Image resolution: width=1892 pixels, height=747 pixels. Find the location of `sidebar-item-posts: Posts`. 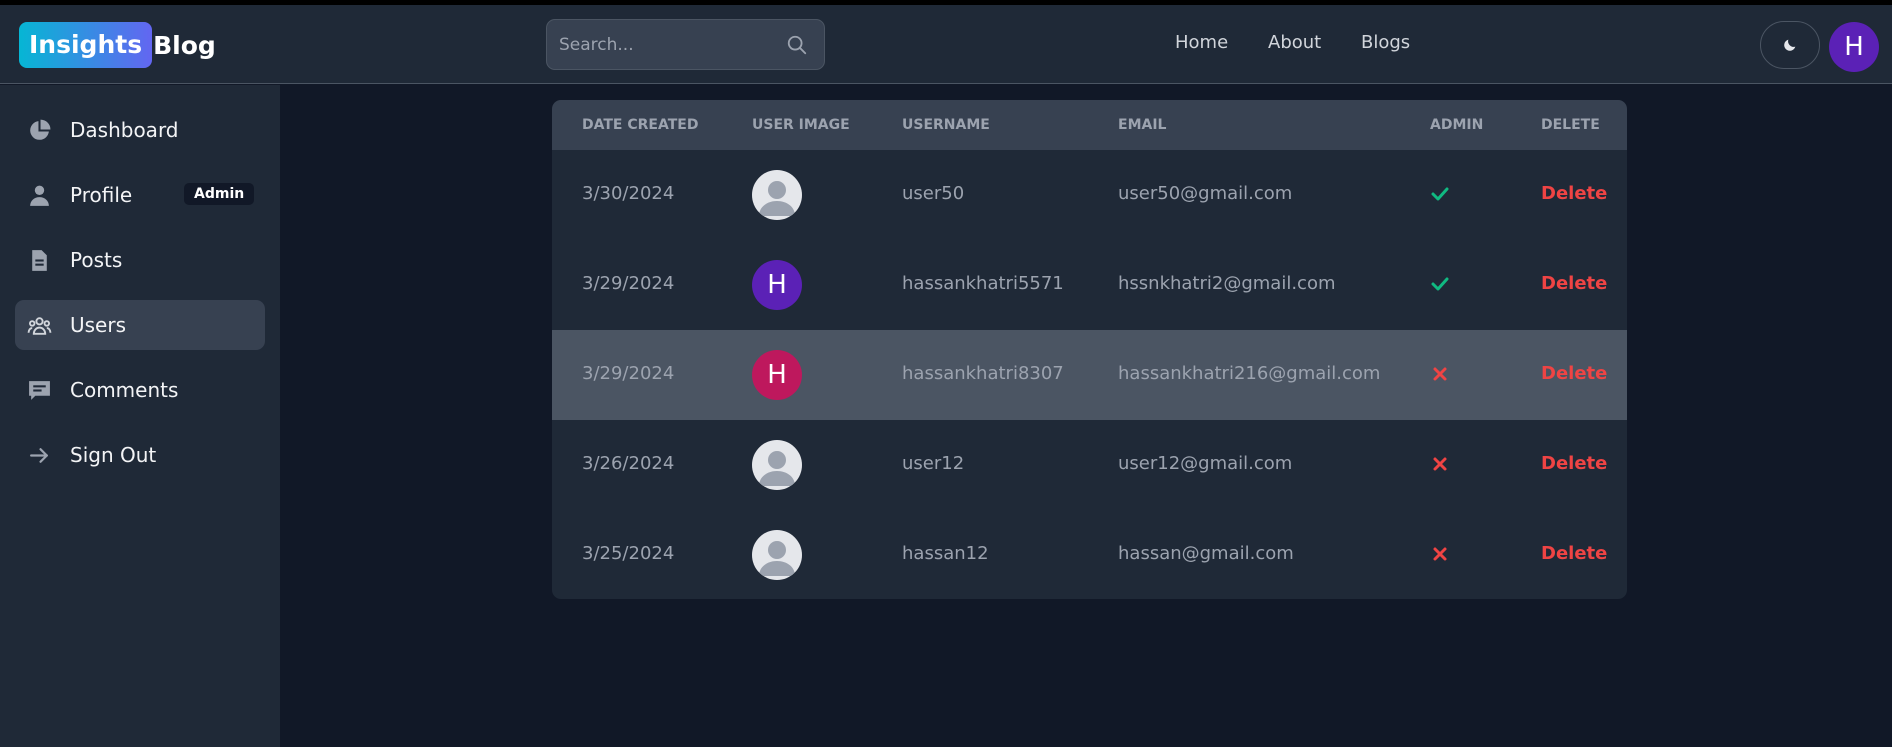

sidebar-item-posts: Posts is located at coordinates (140, 260).